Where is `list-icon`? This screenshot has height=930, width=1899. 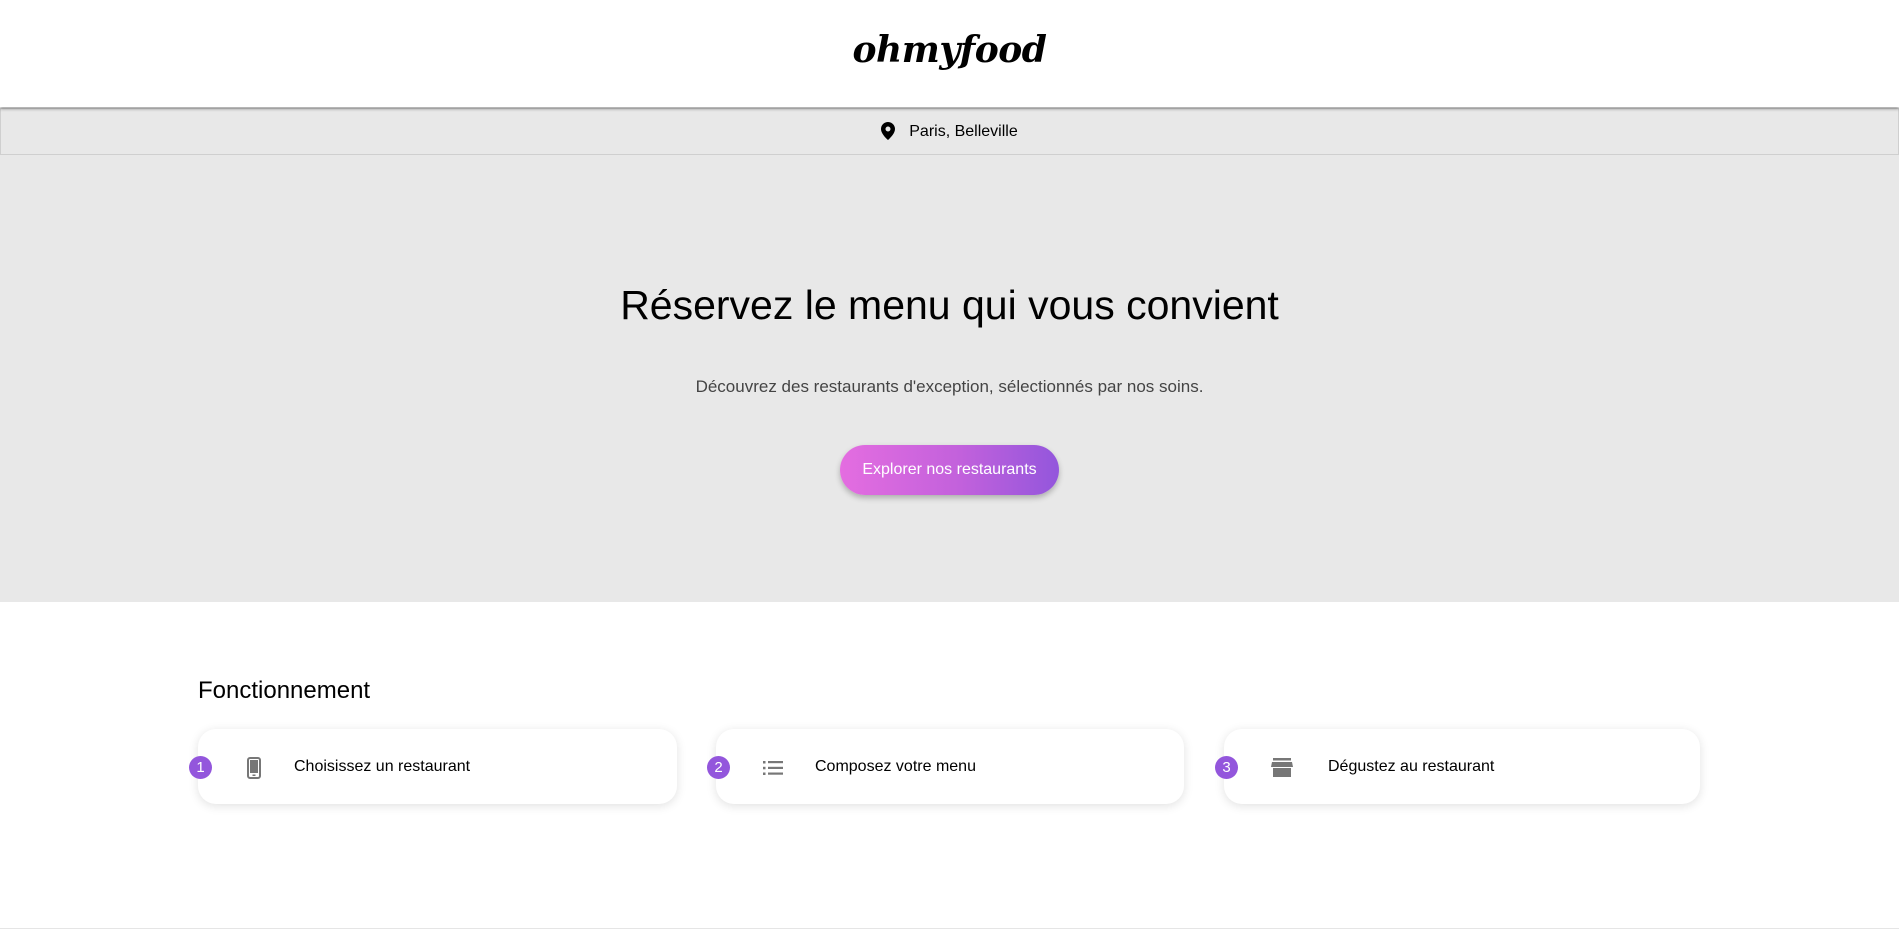 list-icon is located at coordinates (773, 768).